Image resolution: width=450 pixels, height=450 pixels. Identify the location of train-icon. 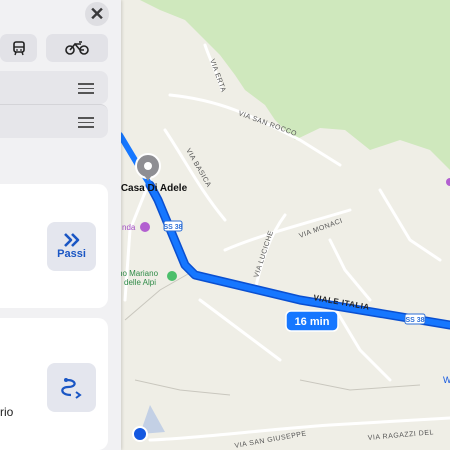
(18, 48).